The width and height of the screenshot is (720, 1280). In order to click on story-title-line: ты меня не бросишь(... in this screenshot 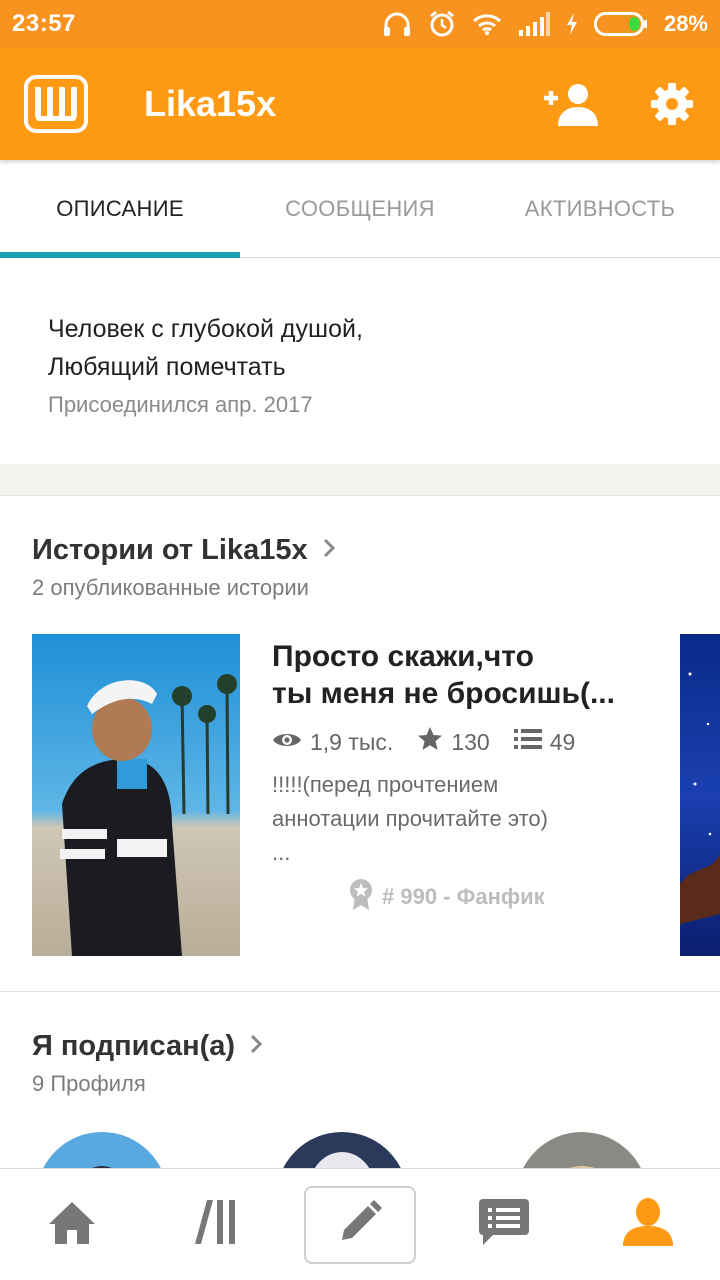, I will do `click(443, 693)`.